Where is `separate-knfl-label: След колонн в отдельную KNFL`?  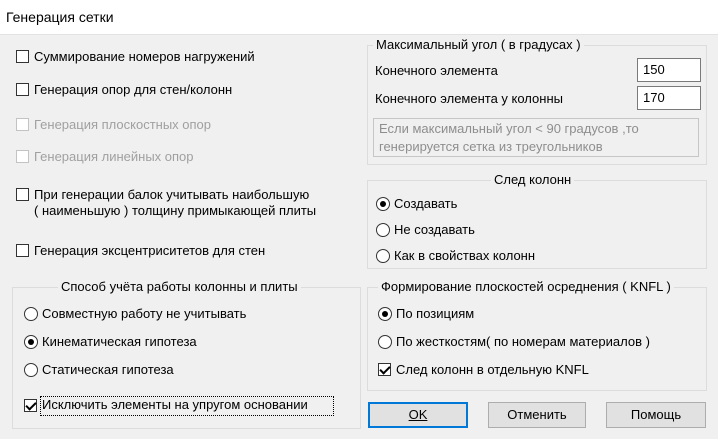
separate-knfl-label: След колонн в отдельную KNFL is located at coordinates (492, 370).